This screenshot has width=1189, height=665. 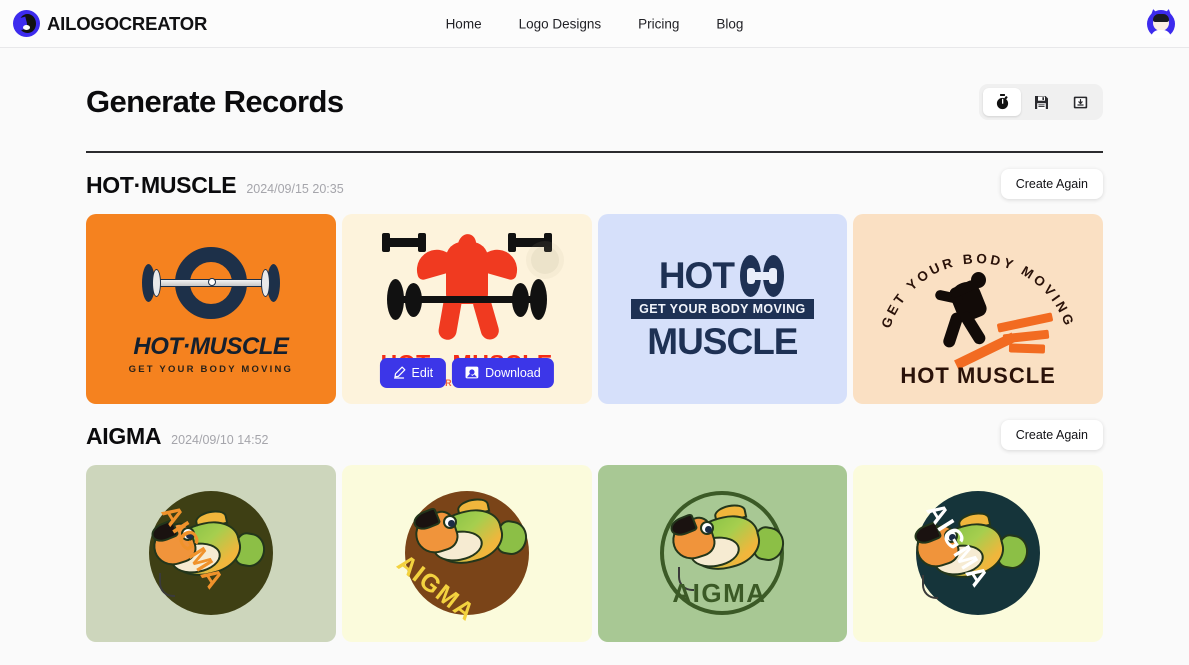 I want to click on logo-card-hot-muscle-1: HOT·MUSCLE GET YOUR BODY MOVING, so click(x=211, y=308).